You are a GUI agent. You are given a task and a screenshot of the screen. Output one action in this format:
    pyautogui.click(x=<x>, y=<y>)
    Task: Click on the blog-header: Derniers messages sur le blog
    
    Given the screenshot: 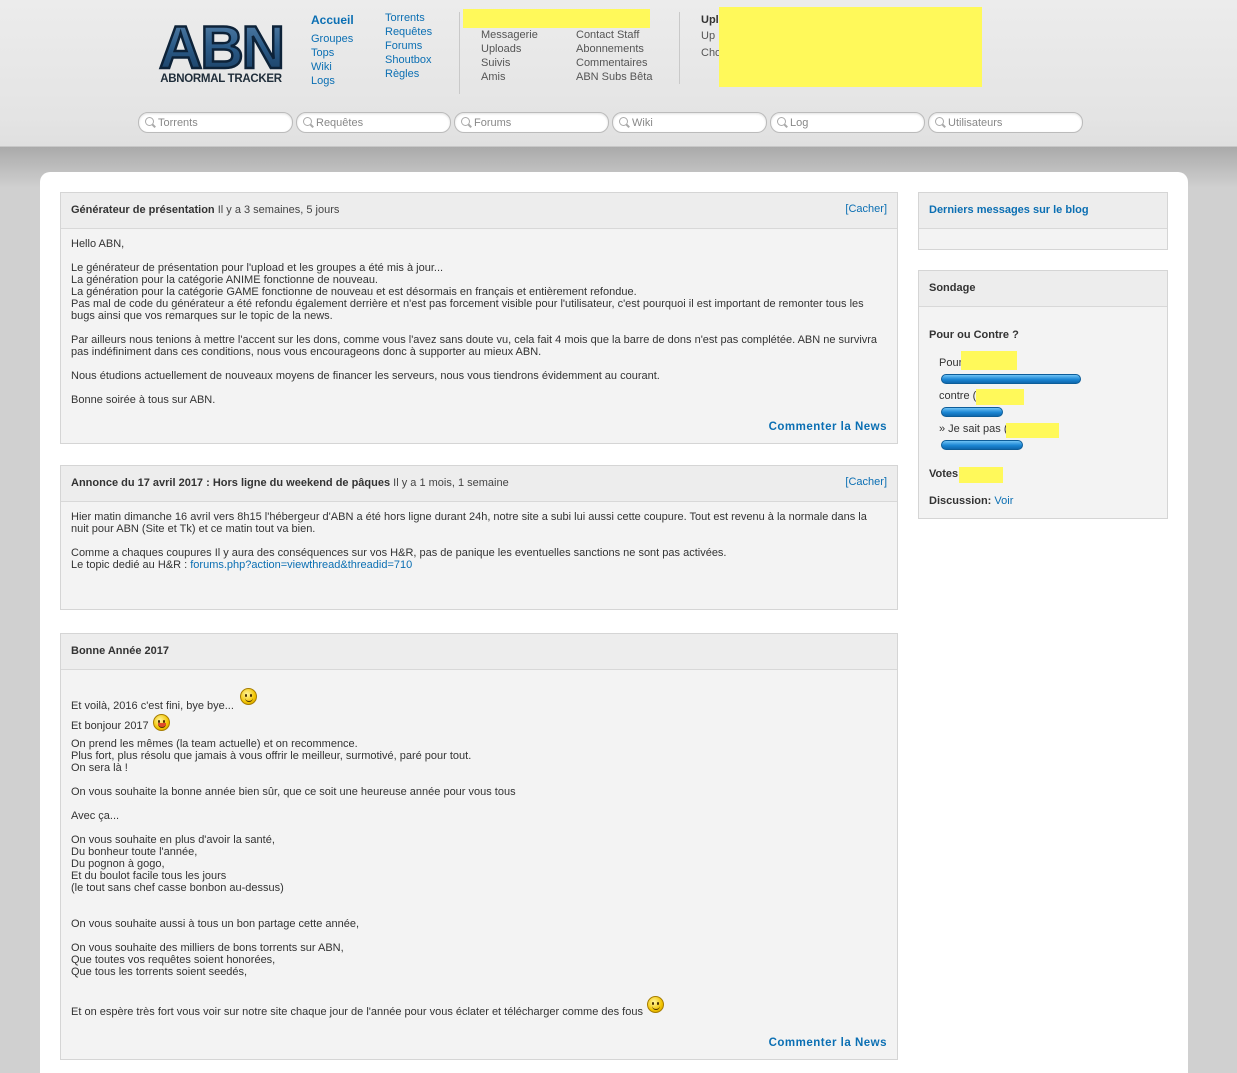 What is the action you would take?
    pyautogui.click(x=1043, y=211)
    